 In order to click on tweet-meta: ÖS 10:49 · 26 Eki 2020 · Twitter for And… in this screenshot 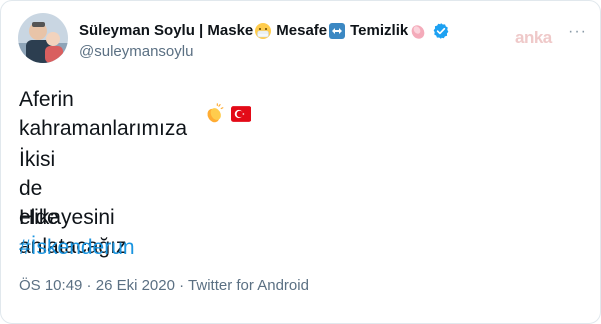, I will do `click(164, 285)`.